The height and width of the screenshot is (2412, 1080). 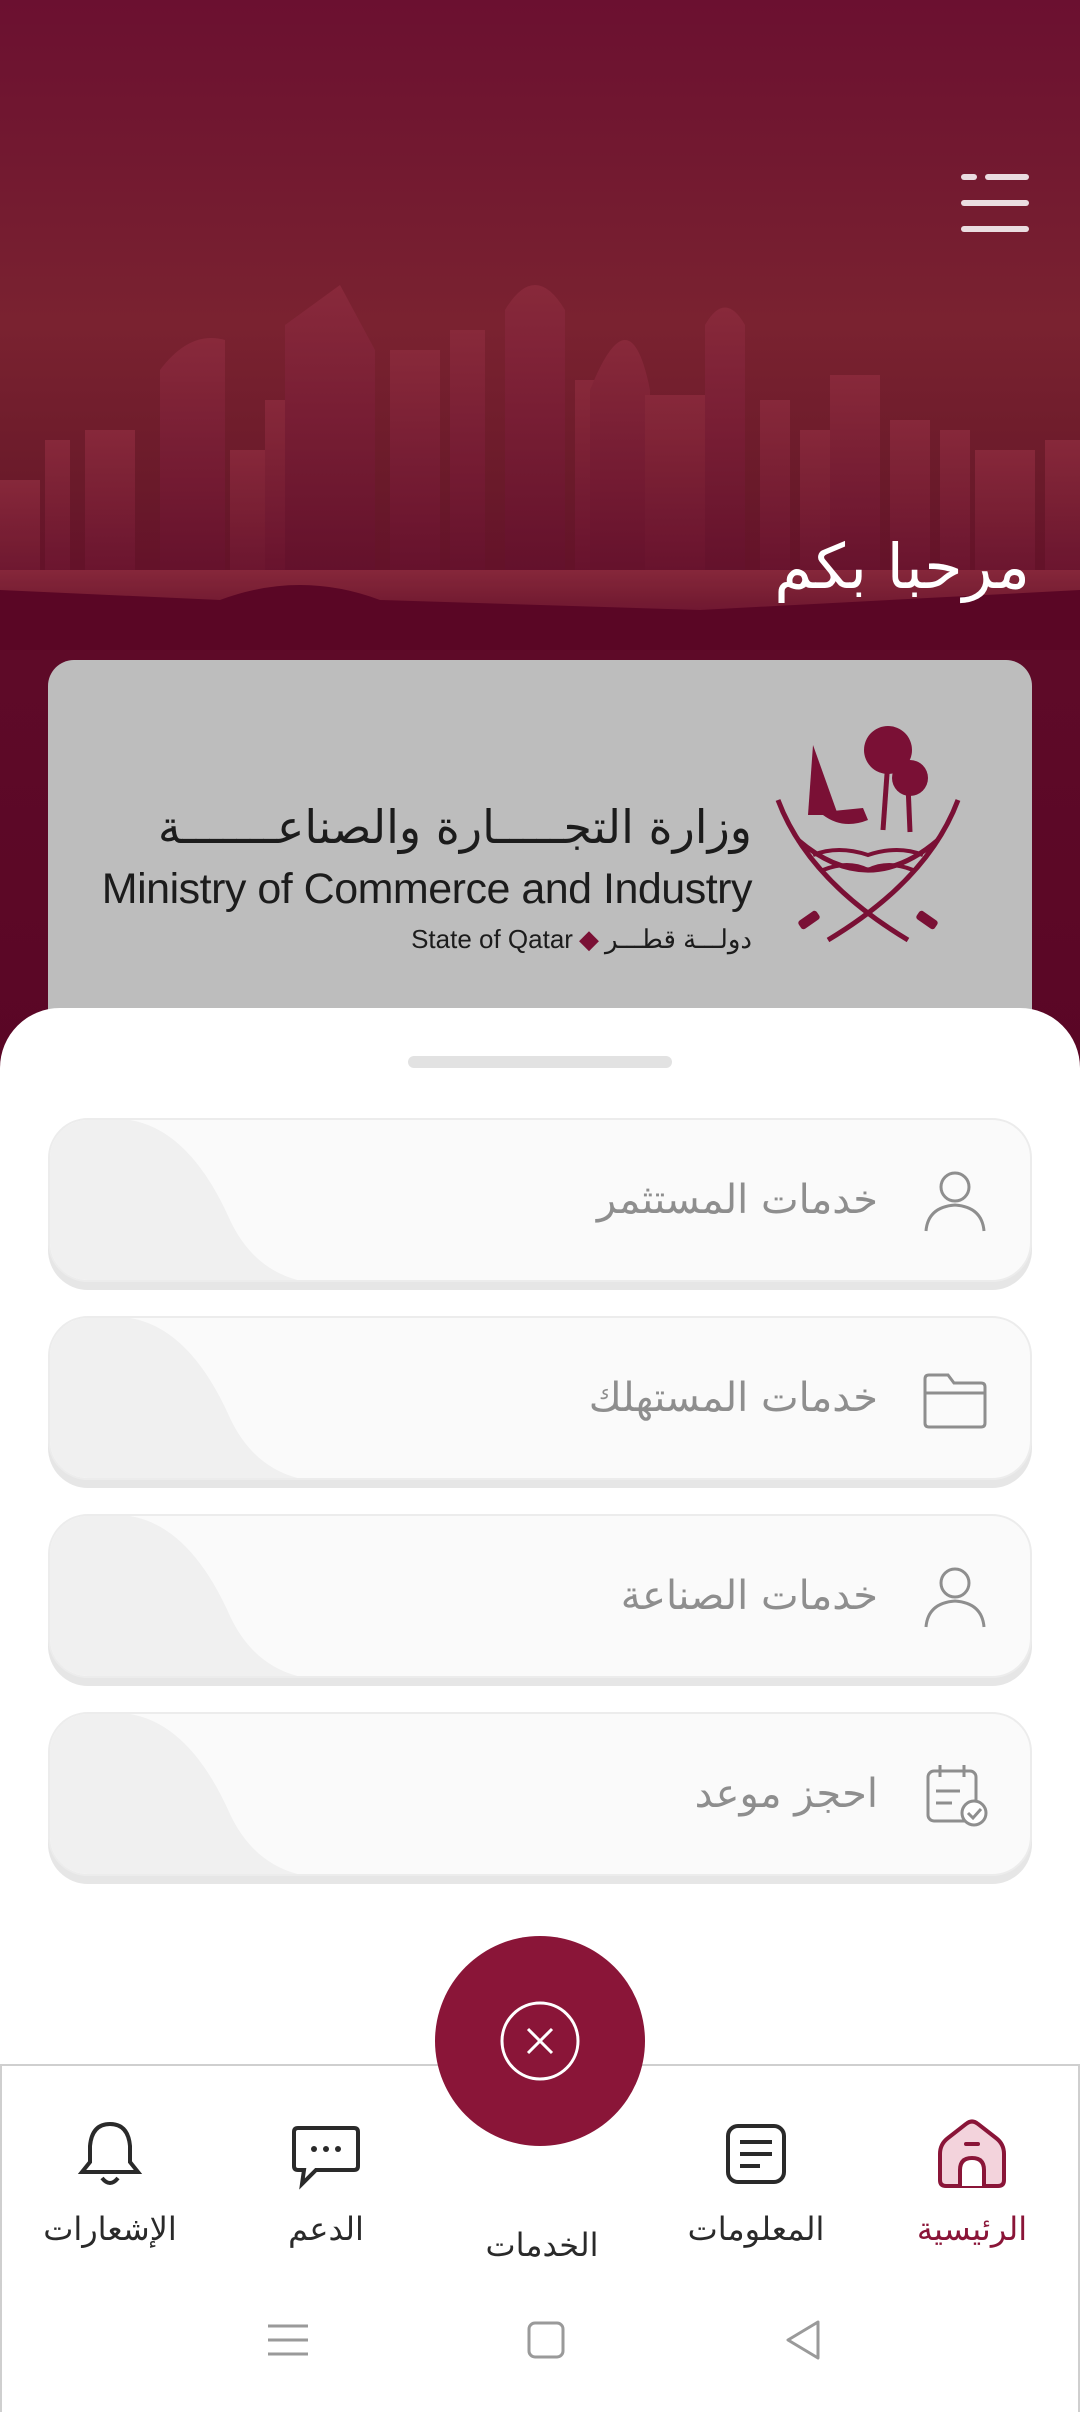 I want to click on service-label: احجز موعد, so click(x=786, y=1794).